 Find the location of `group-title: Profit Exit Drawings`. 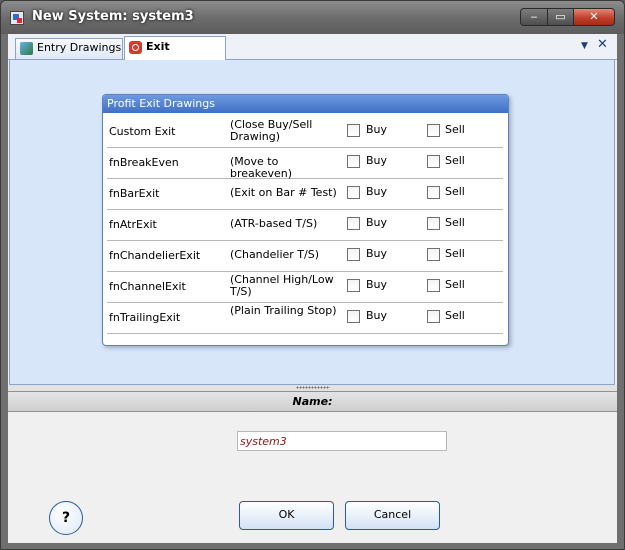

group-title: Profit Exit Drawings is located at coordinates (305, 104).